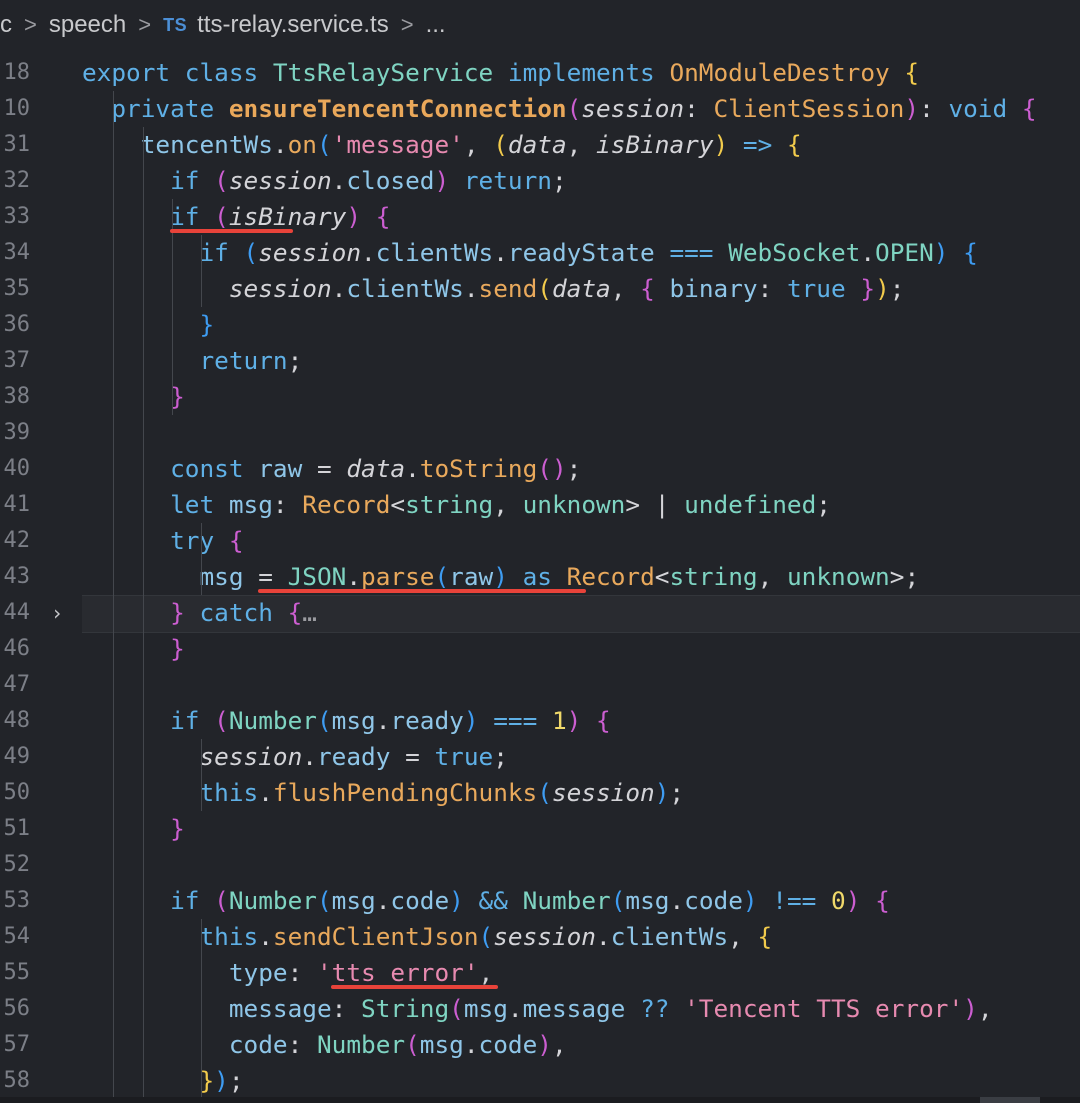 The width and height of the screenshot is (1080, 1103). I want to click on code-text: return;, so click(251, 360).